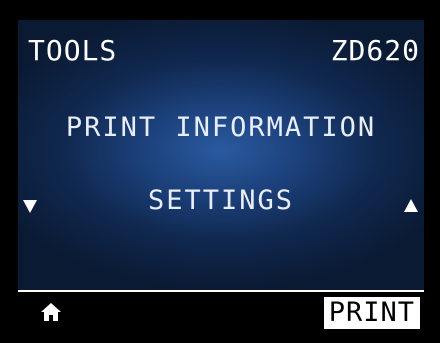 The width and height of the screenshot is (440, 343). What do you see at coordinates (221, 310) in the screenshot?
I see `soft-key-bar: PRINT` at bounding box center [221, 310].